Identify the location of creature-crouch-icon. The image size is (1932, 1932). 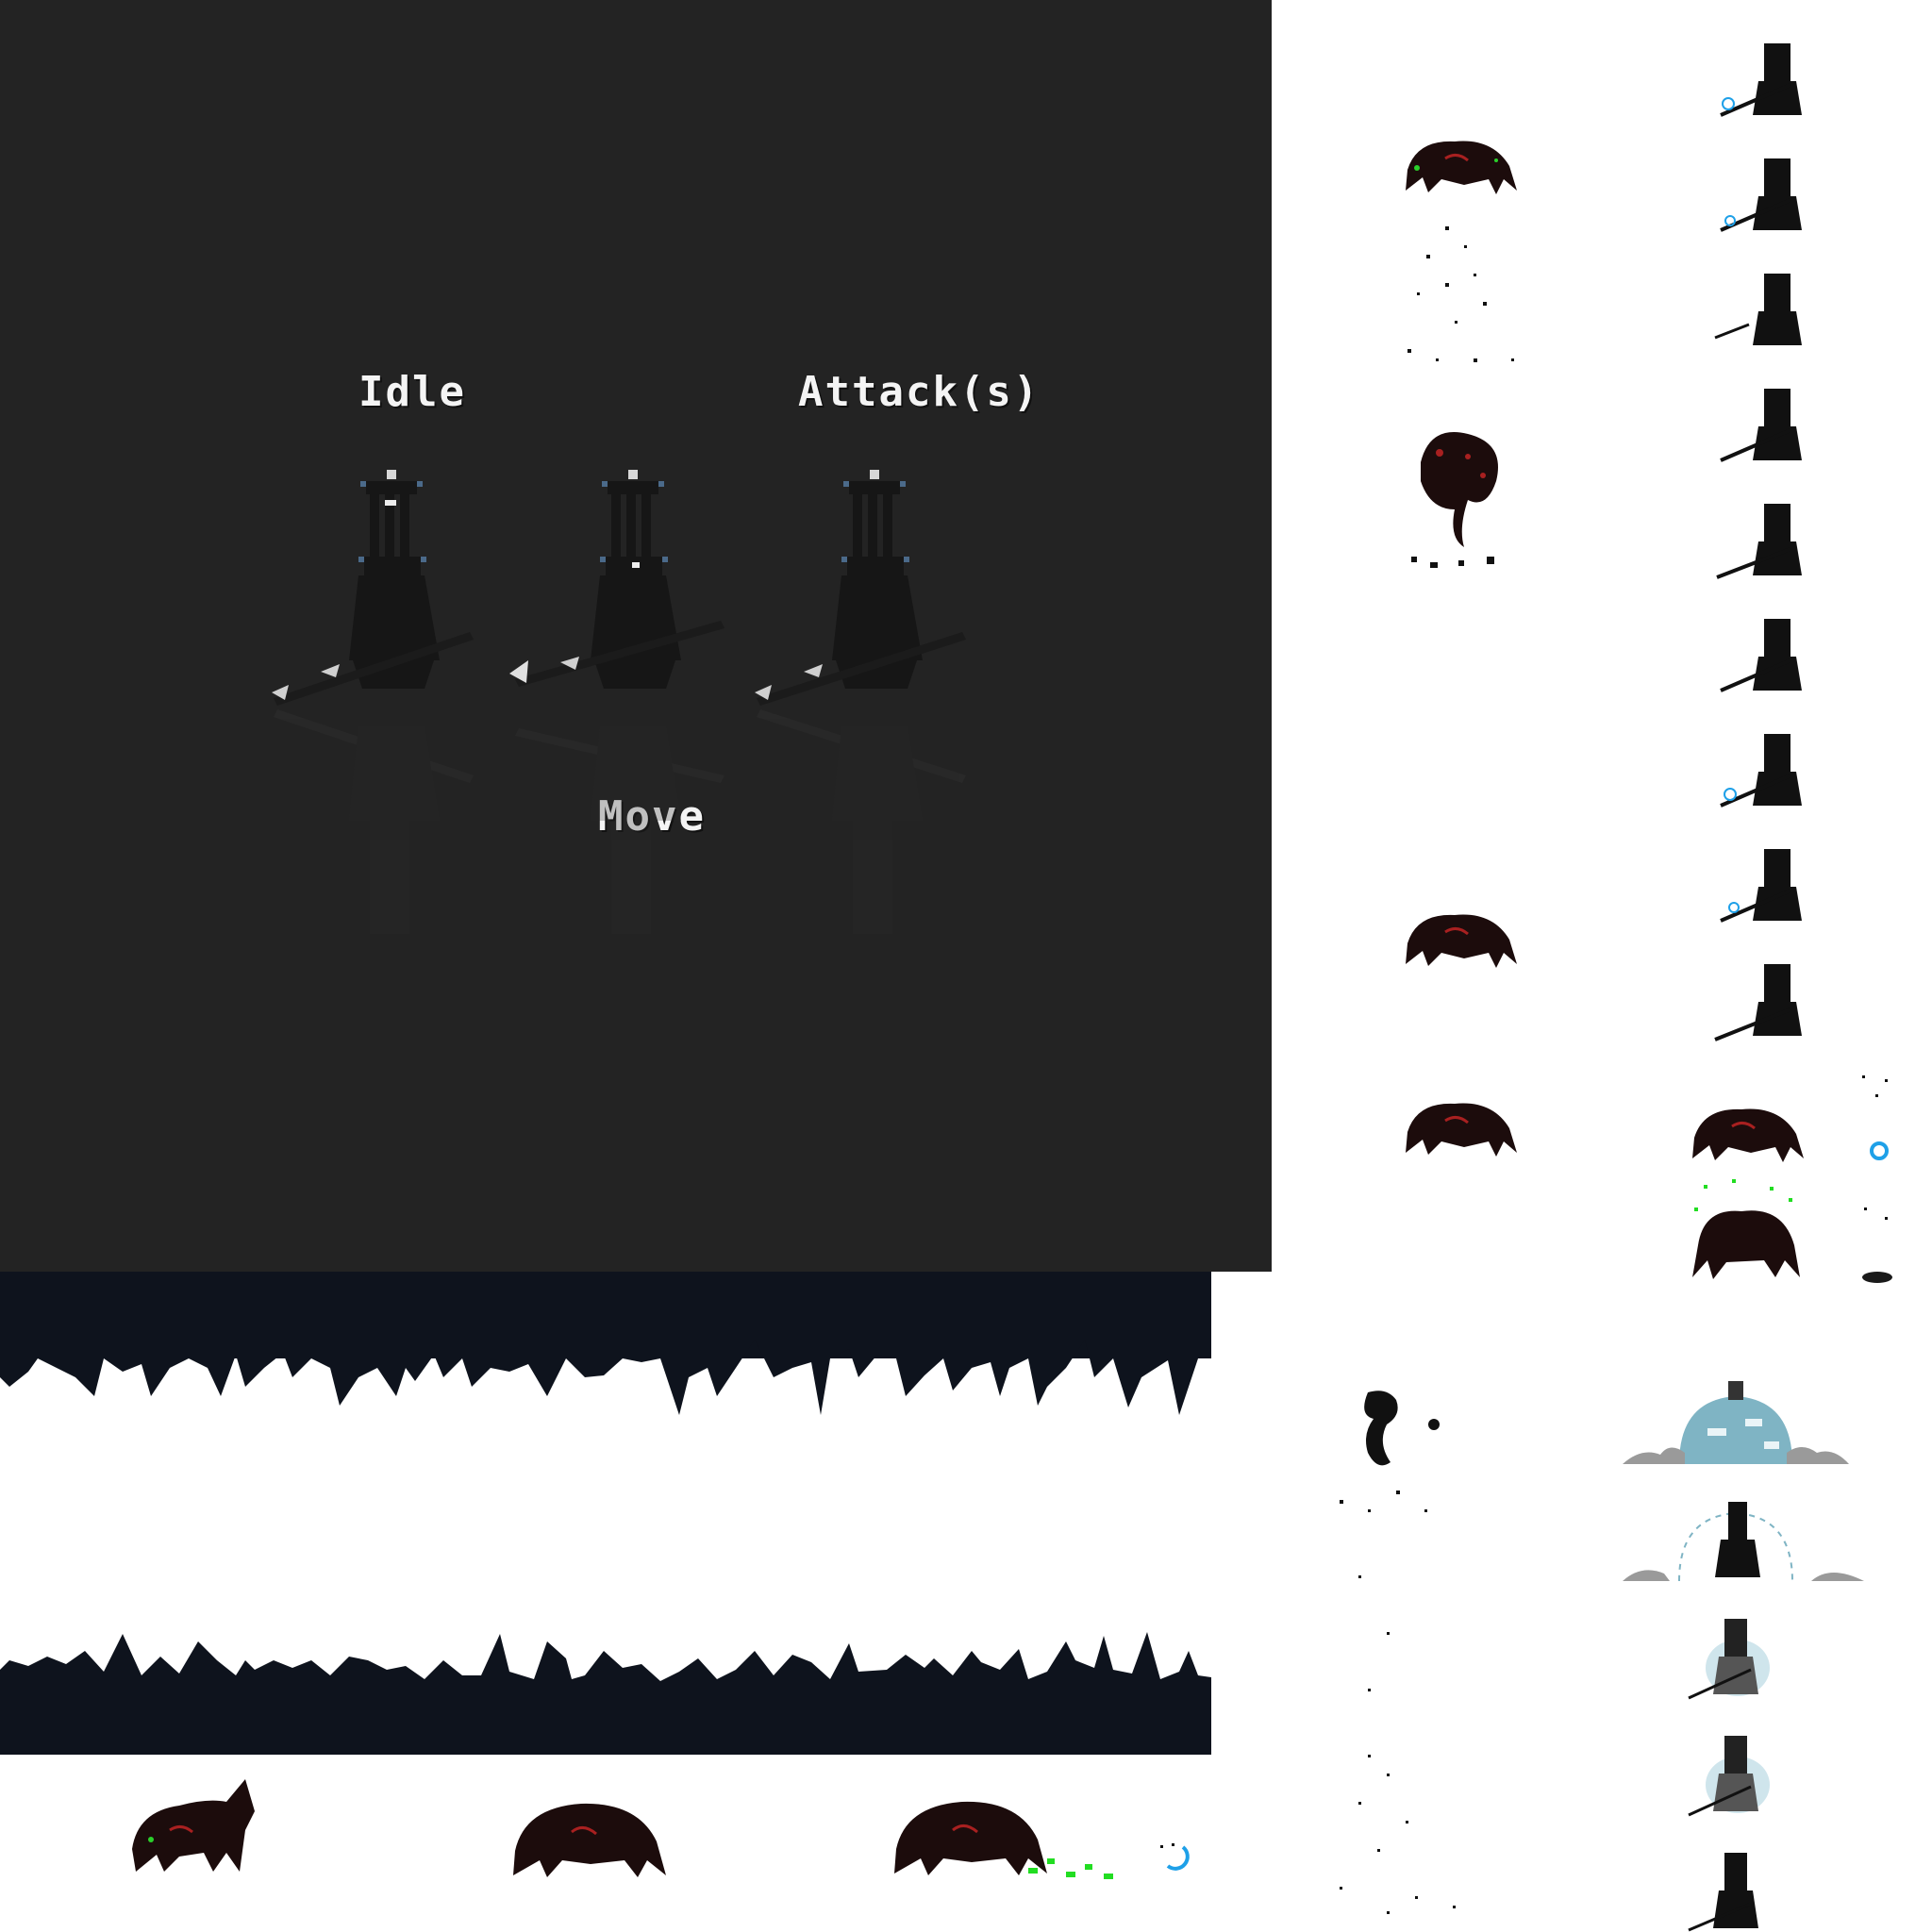
(589, 1840).